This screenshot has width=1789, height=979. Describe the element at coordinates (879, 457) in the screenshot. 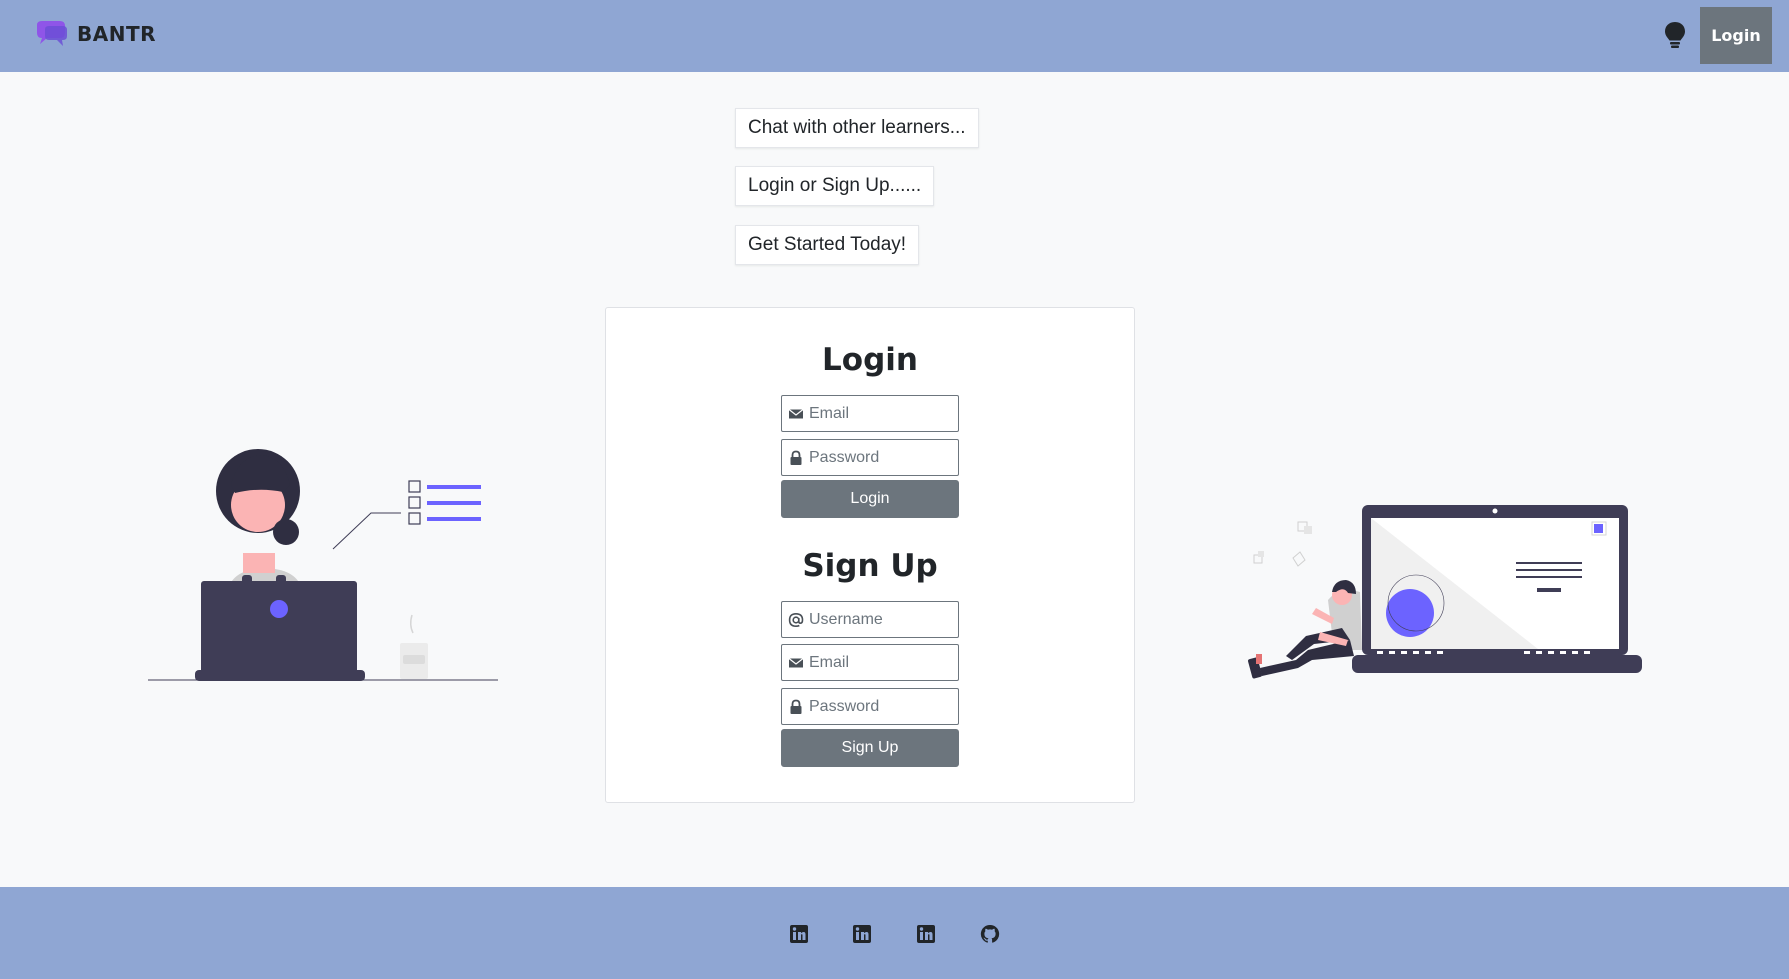

I see `login-password-input` at that location.